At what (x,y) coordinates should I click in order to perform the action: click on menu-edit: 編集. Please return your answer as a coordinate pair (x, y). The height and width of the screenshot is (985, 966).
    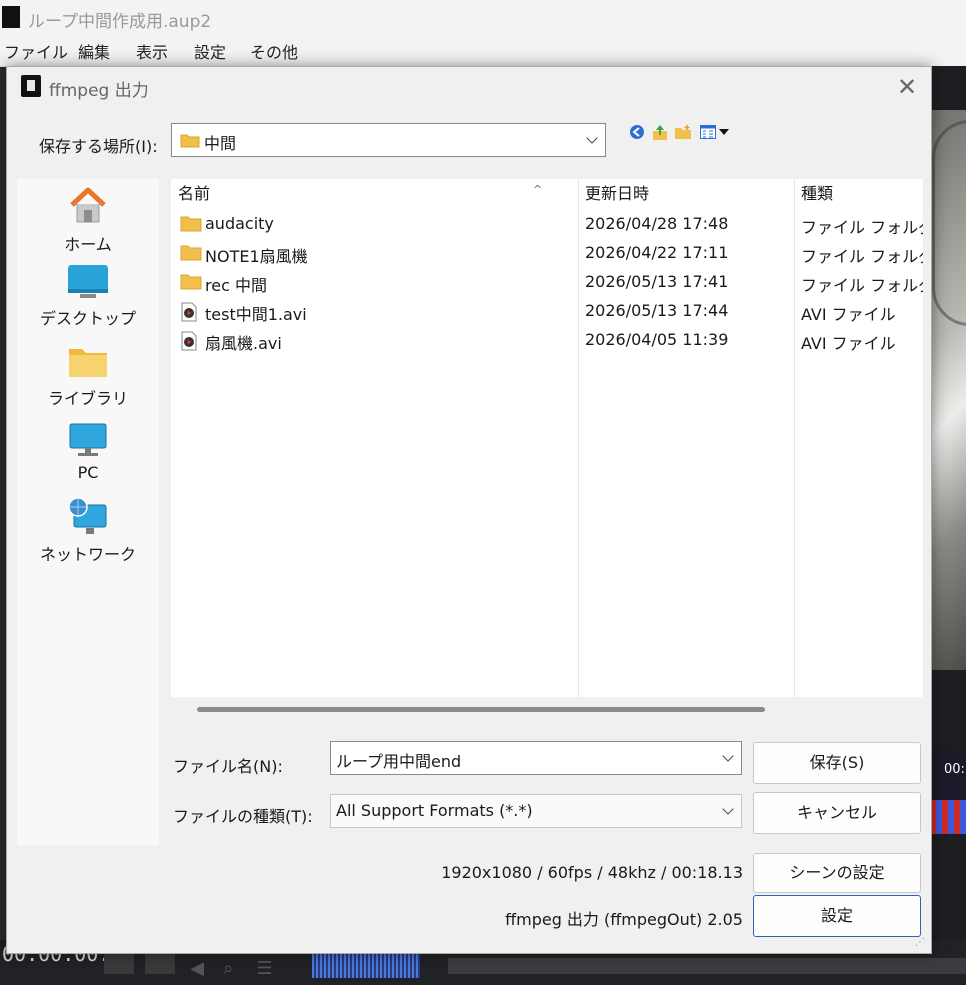
    Looking at the image, I should click on (94, 51).